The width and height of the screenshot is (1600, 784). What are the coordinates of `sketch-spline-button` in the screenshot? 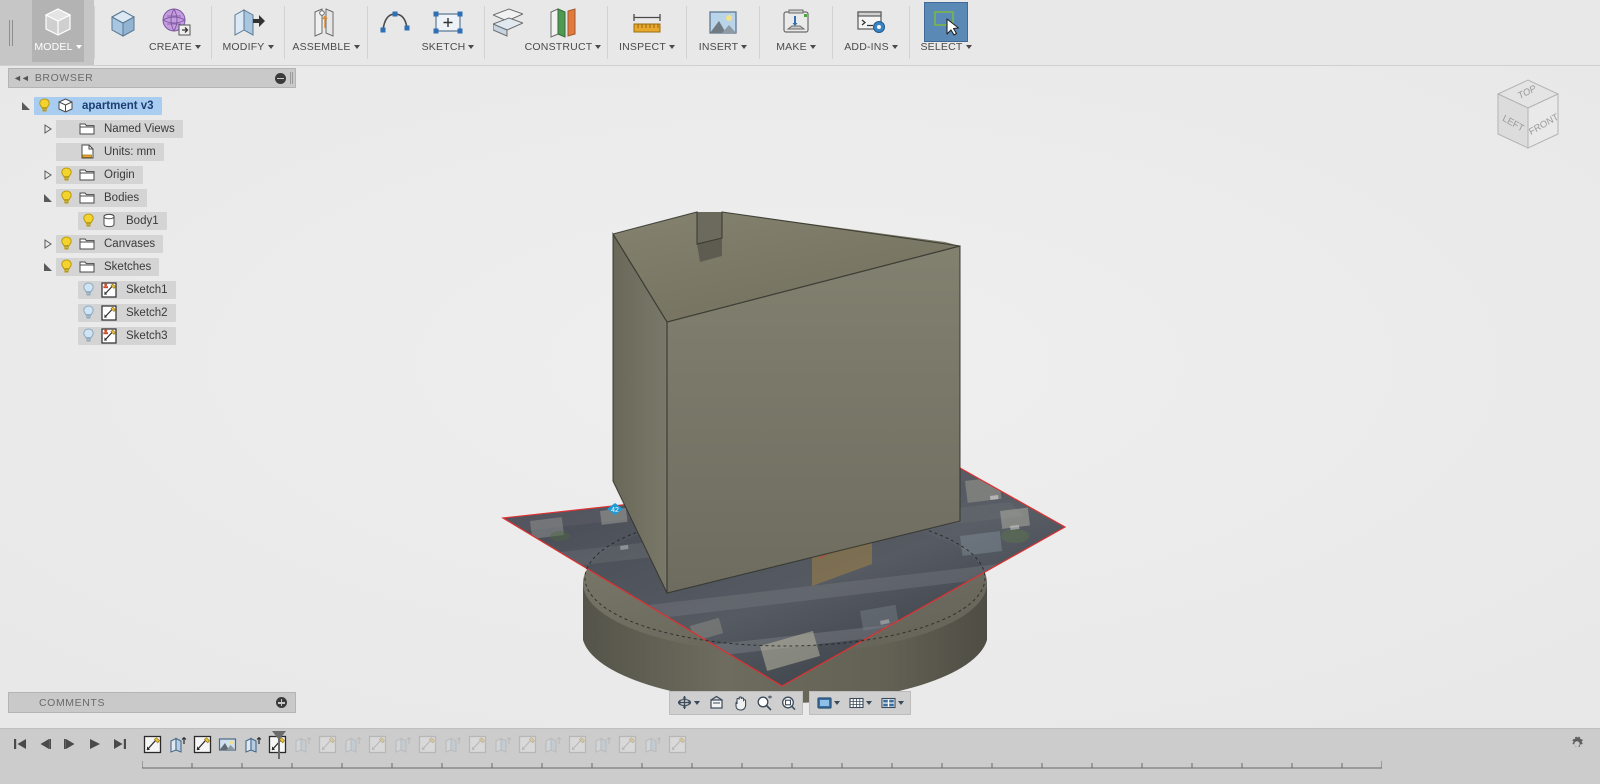 It's located at (396, 32).